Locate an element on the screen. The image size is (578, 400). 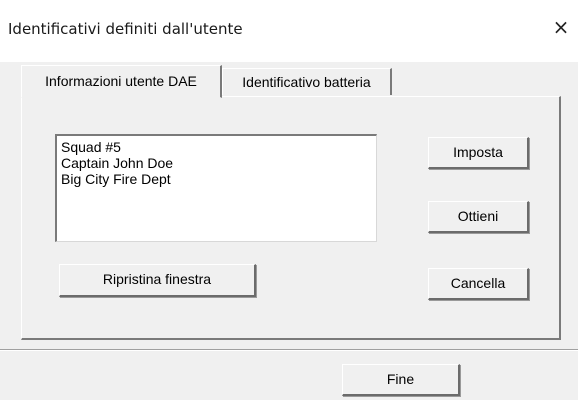
user-info-line: Captain John Doe is located at coordinates (117, 163).